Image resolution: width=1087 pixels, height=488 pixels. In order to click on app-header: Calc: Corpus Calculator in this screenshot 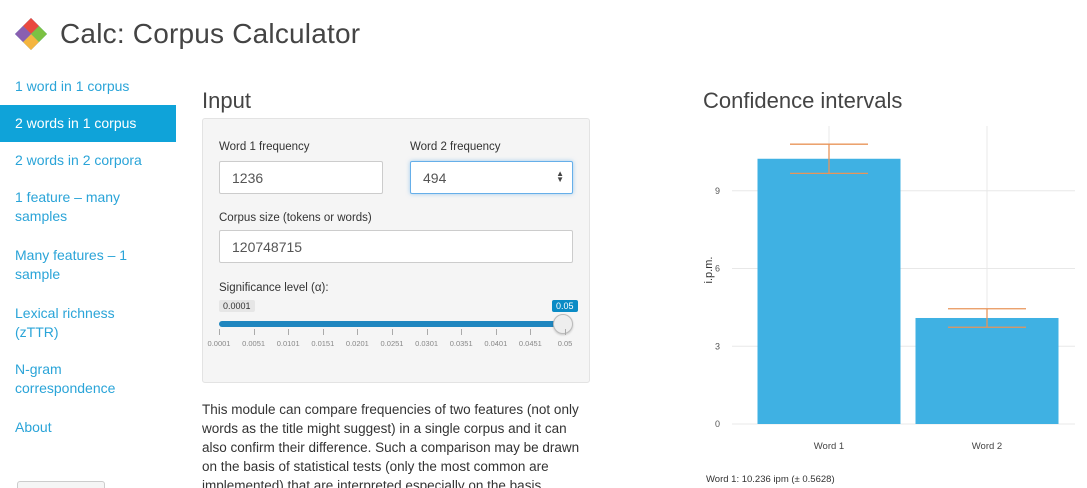, I will do `click(187, 34)`.